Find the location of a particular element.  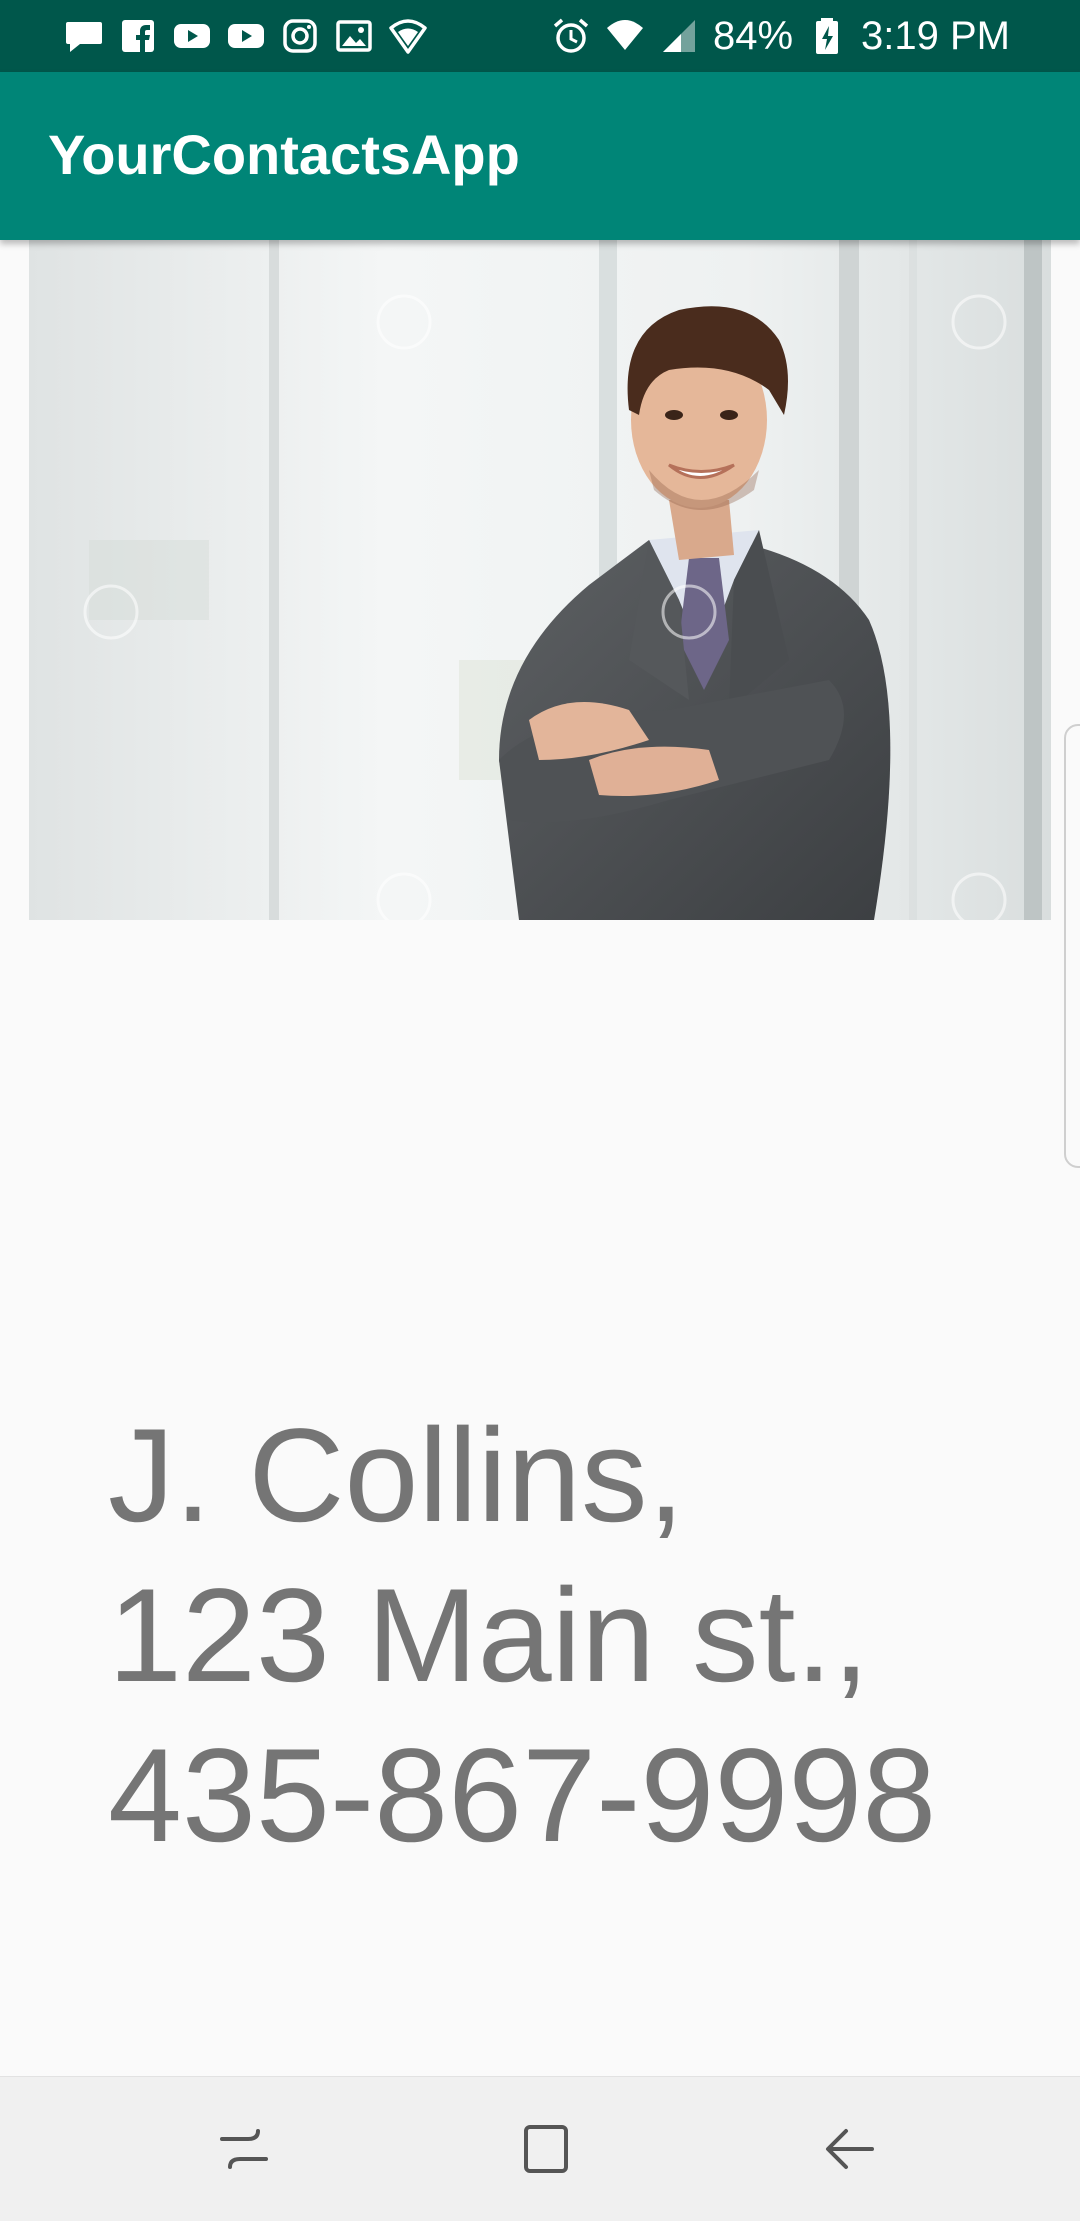

app-bar: YourContactsApp is located at coordinates (540, 156).